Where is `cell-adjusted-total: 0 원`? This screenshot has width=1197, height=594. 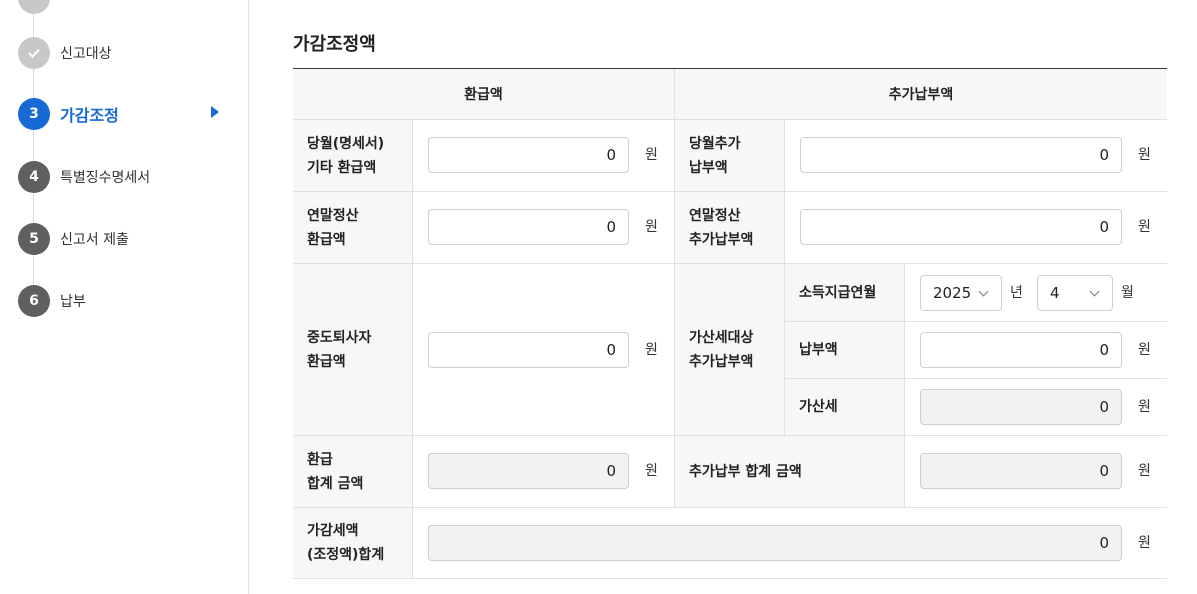 cell-adjusted-total: 0 원 is located at coordinates (790, 543).